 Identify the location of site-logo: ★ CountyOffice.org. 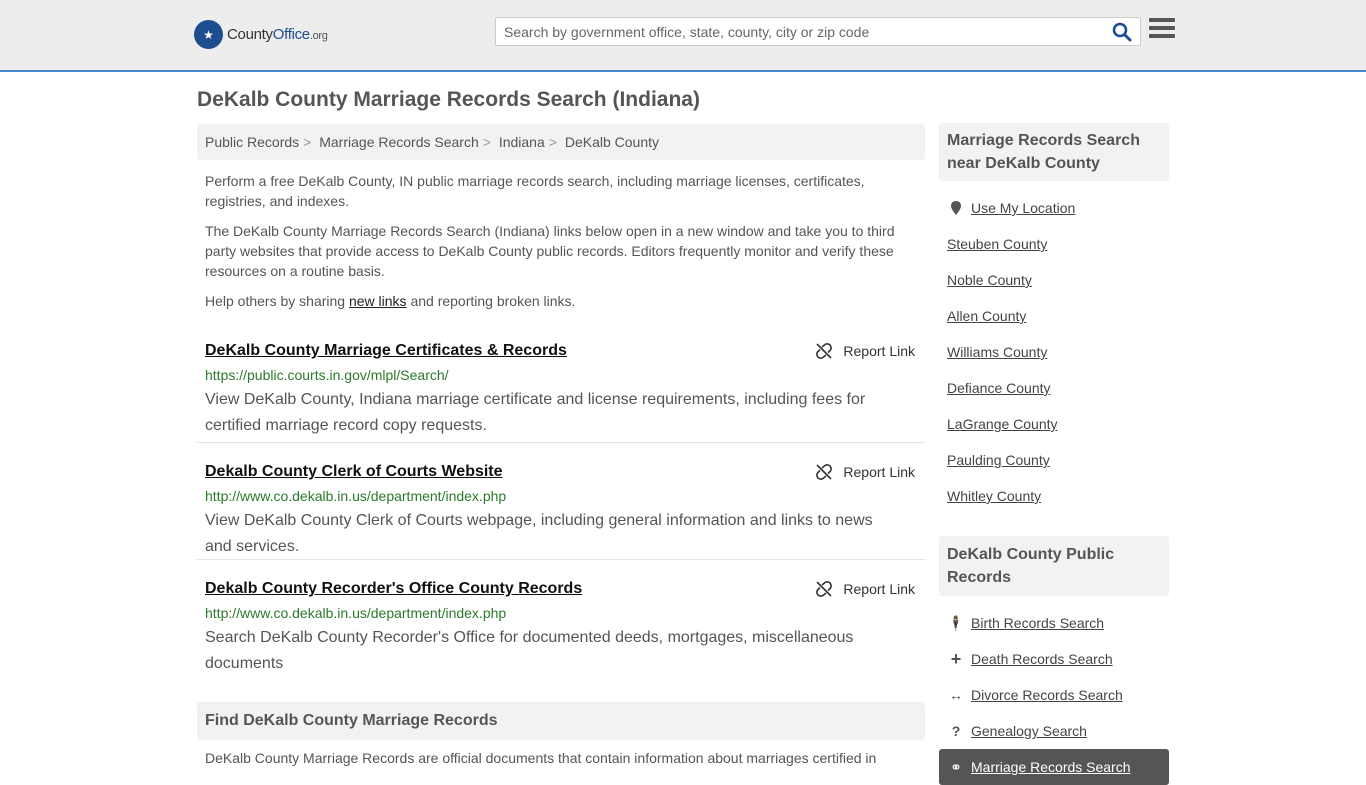
(261, 34).